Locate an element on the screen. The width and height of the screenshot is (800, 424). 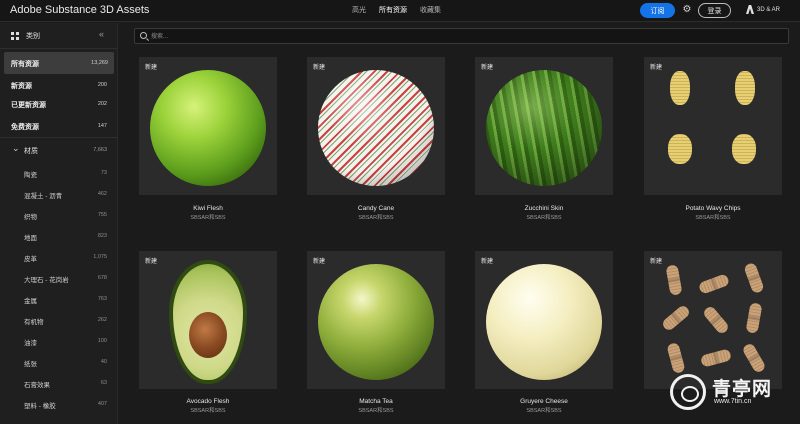
subitem-count: 755 is located at coordinates (102, 215).